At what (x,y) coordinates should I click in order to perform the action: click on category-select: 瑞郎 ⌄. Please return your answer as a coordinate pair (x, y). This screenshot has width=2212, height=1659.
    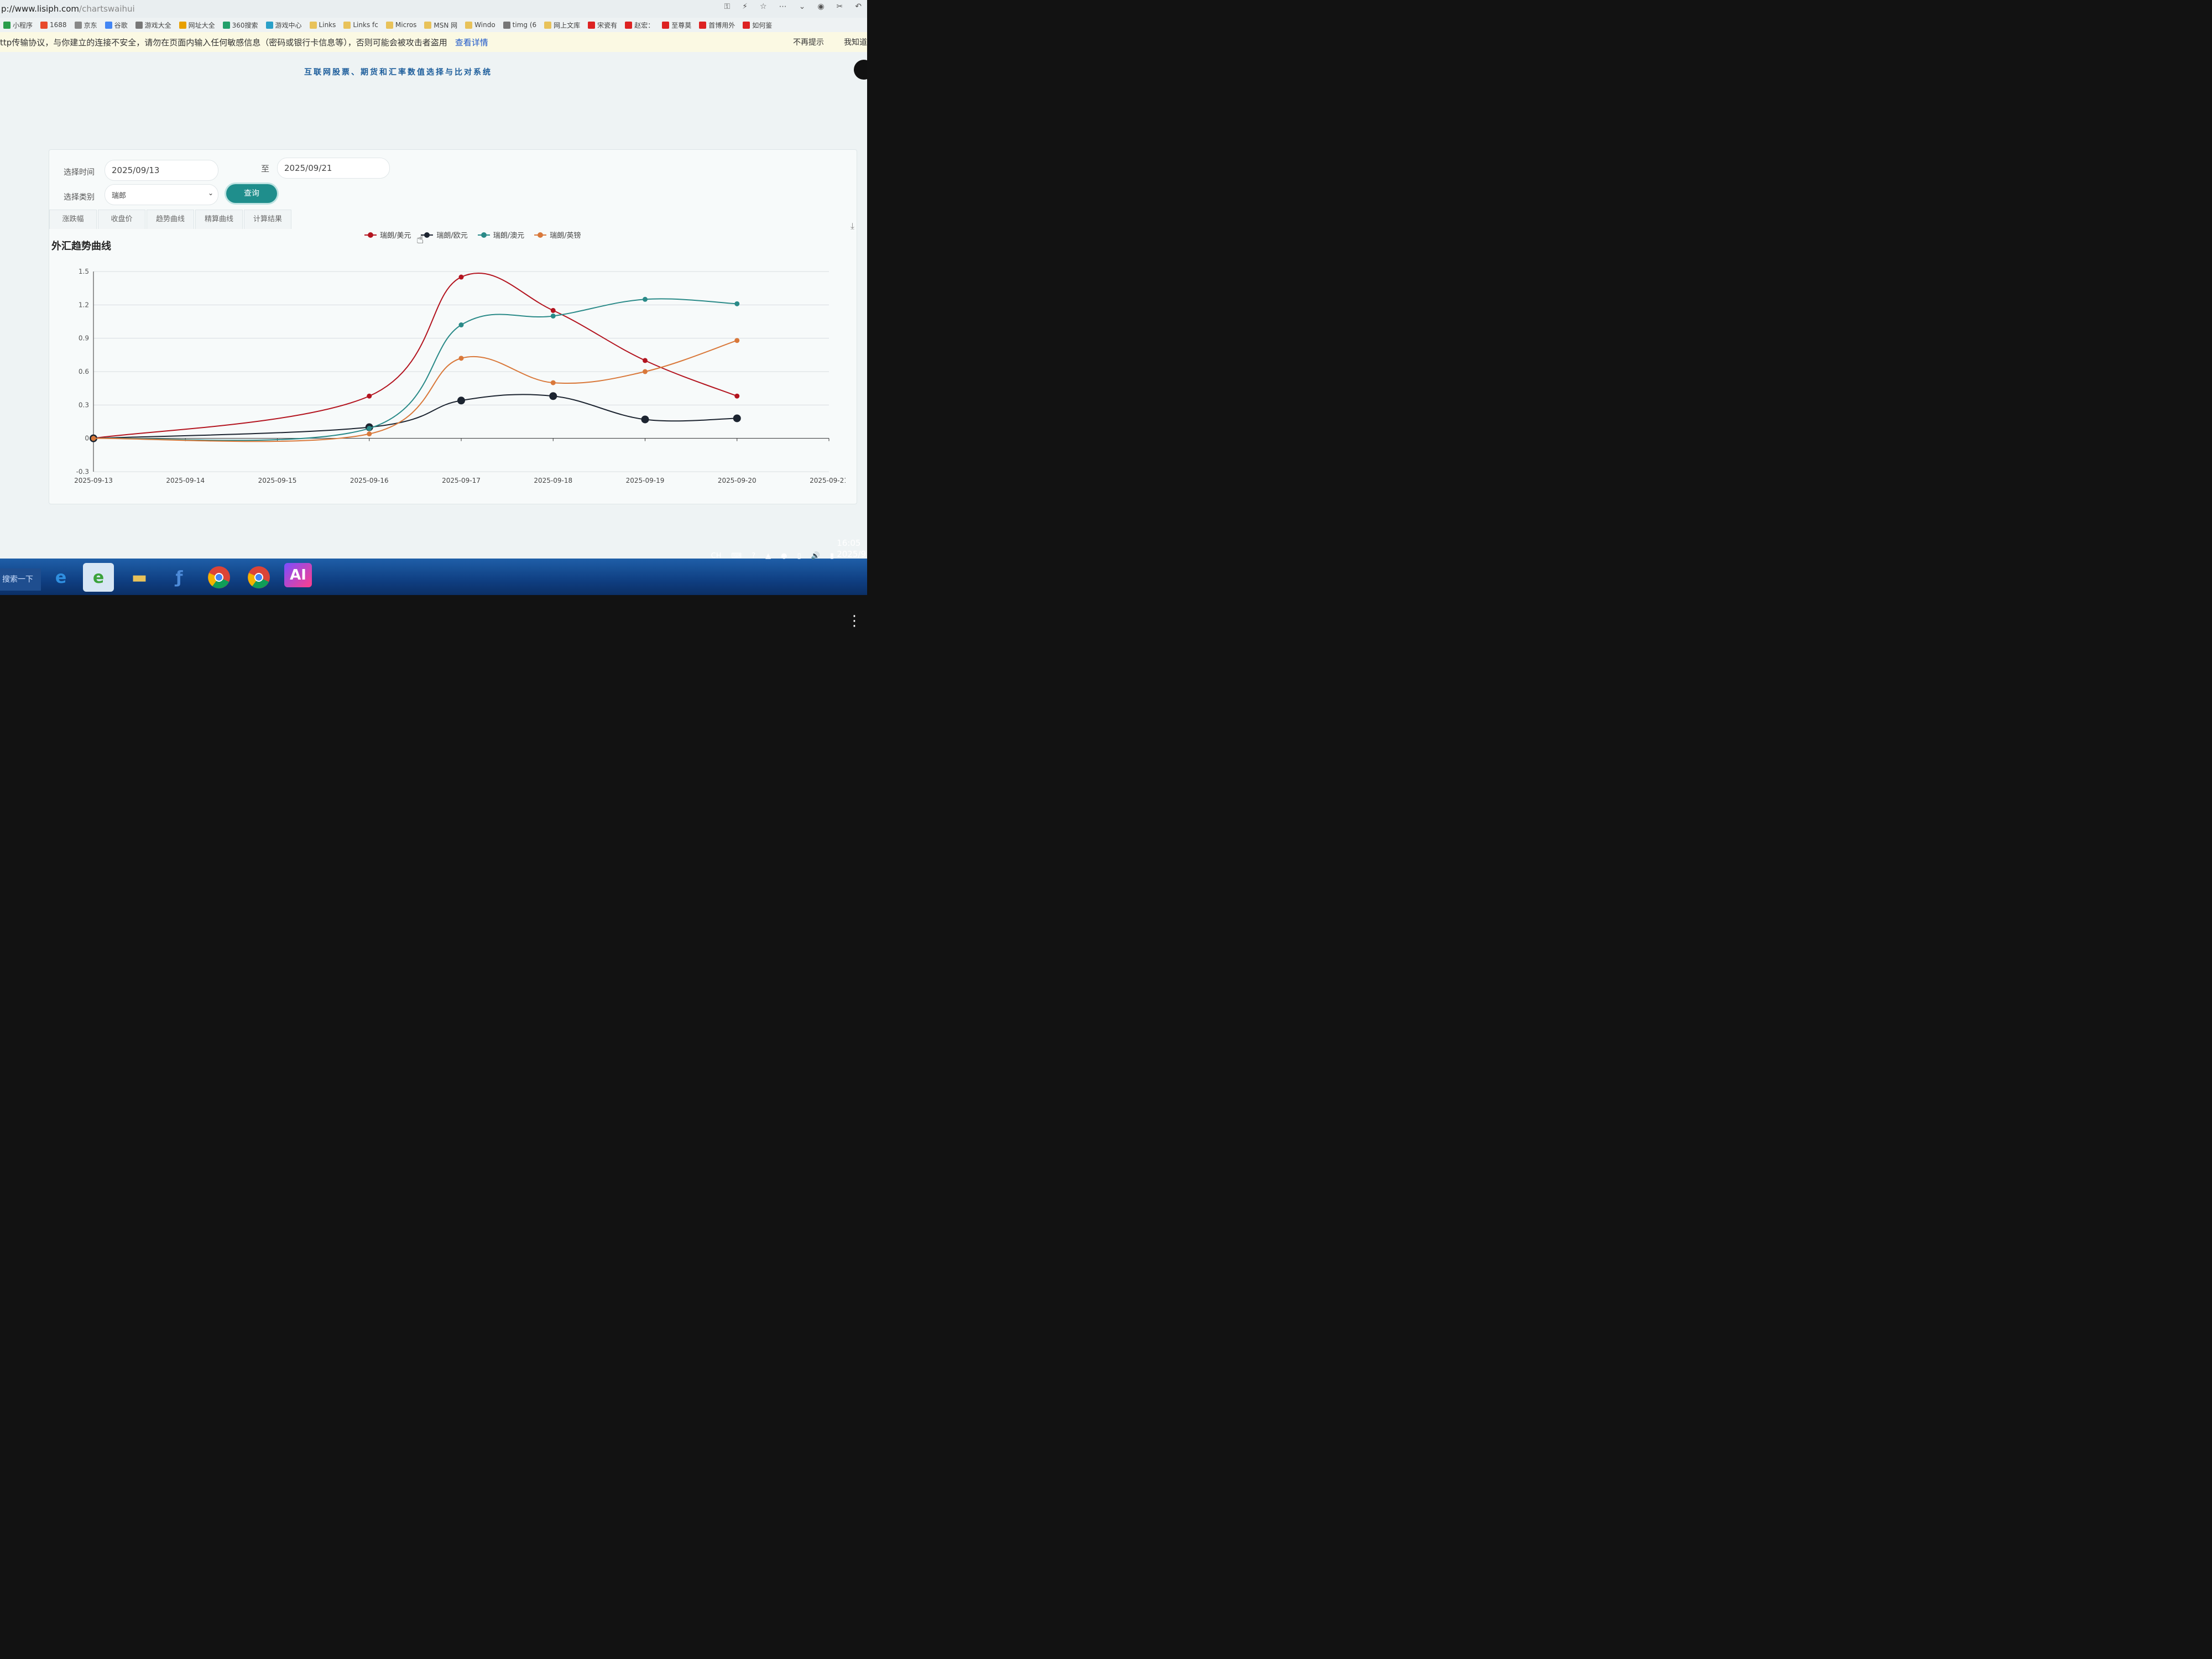
    Looking at the image, I should click on (162, 195).